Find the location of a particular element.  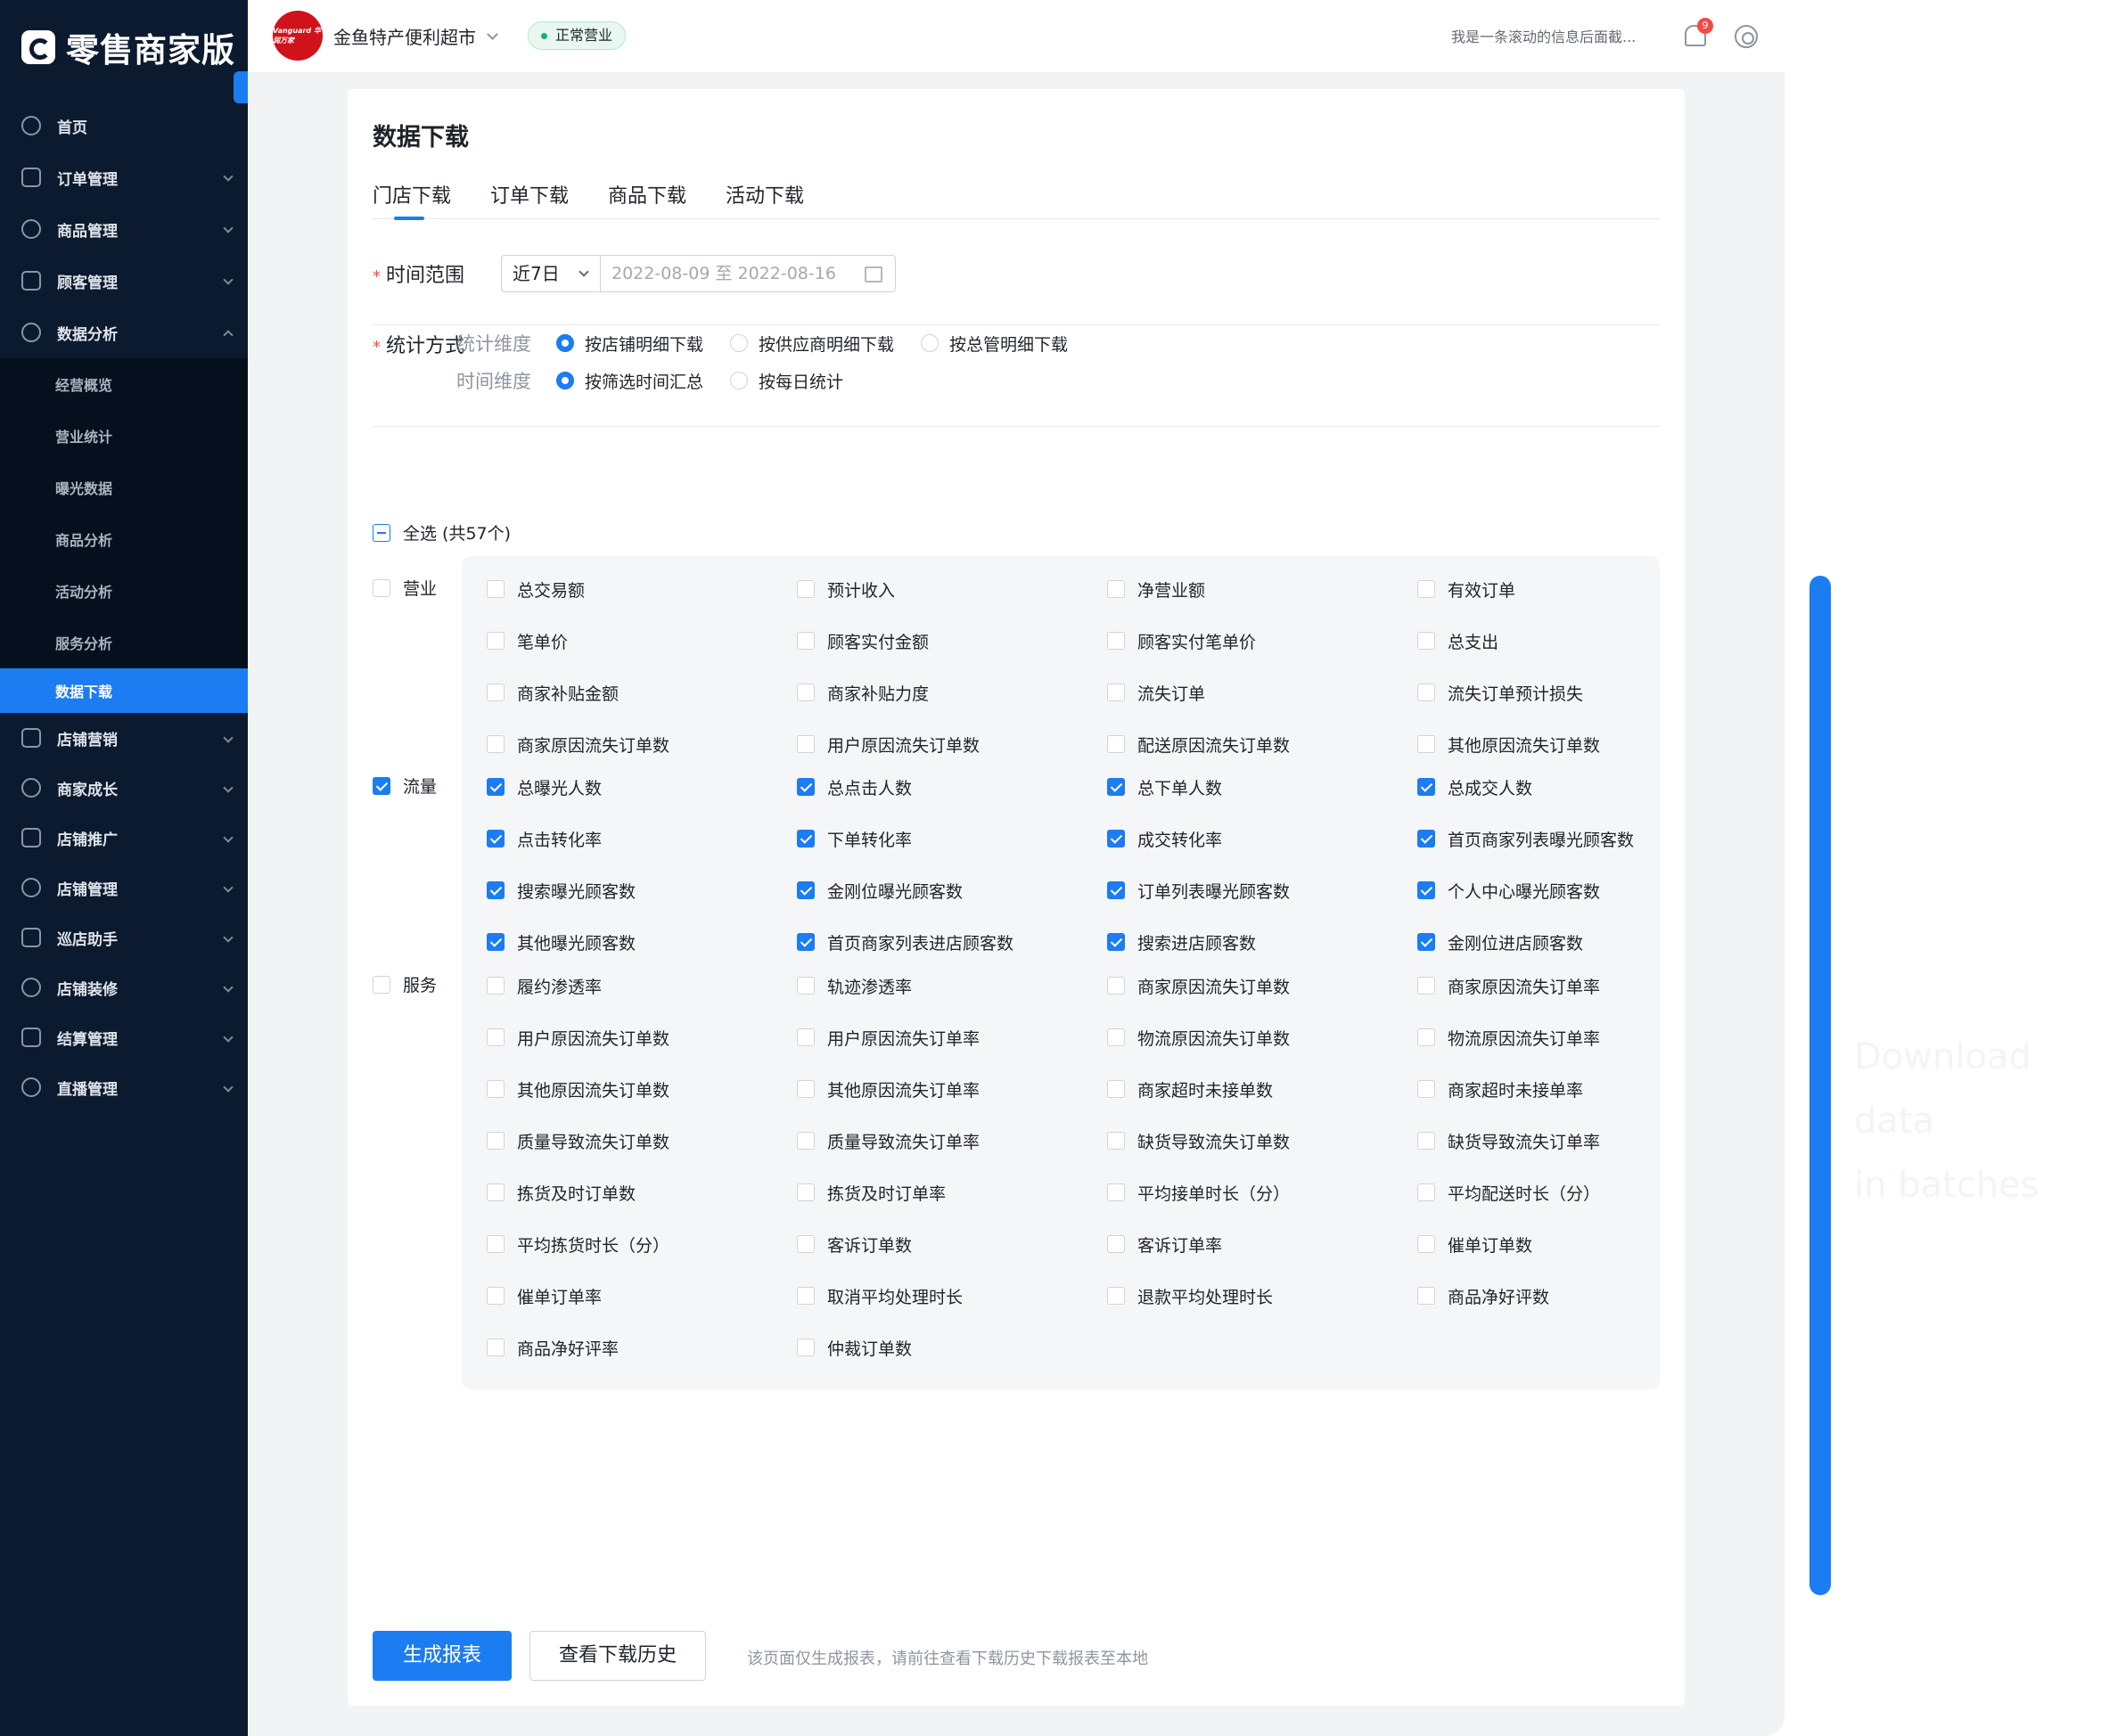

group-header: 服务 is located at coordinates (405, 984).